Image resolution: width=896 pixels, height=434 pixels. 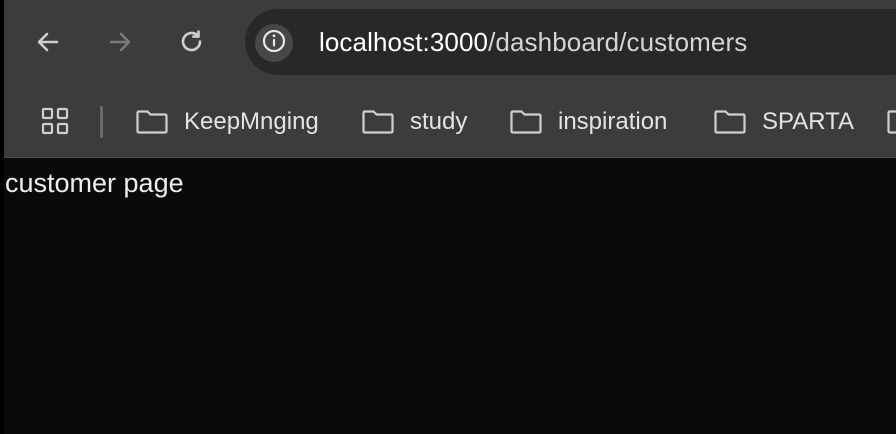 I want to click on url-path: /dashboard/customers, so click(x=618, y=42).